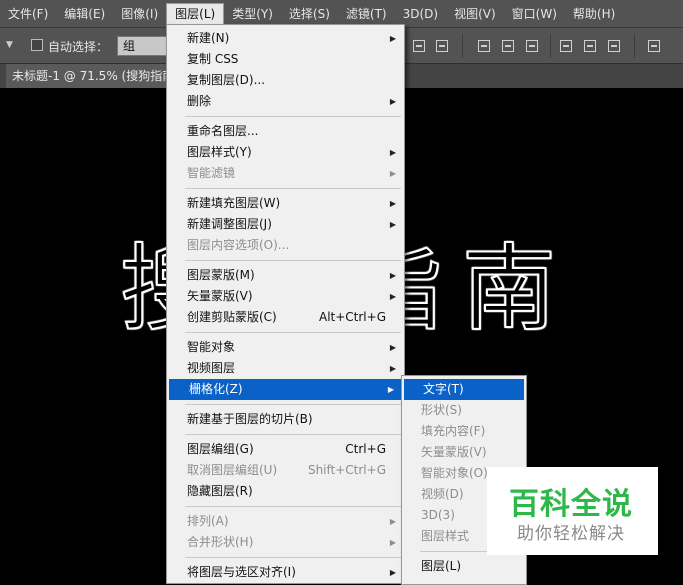  What do you see at coordinates (84, 14) in the screenshot?
I see `menubar-item: 编辑(E)` at bounding box center [84, 14].